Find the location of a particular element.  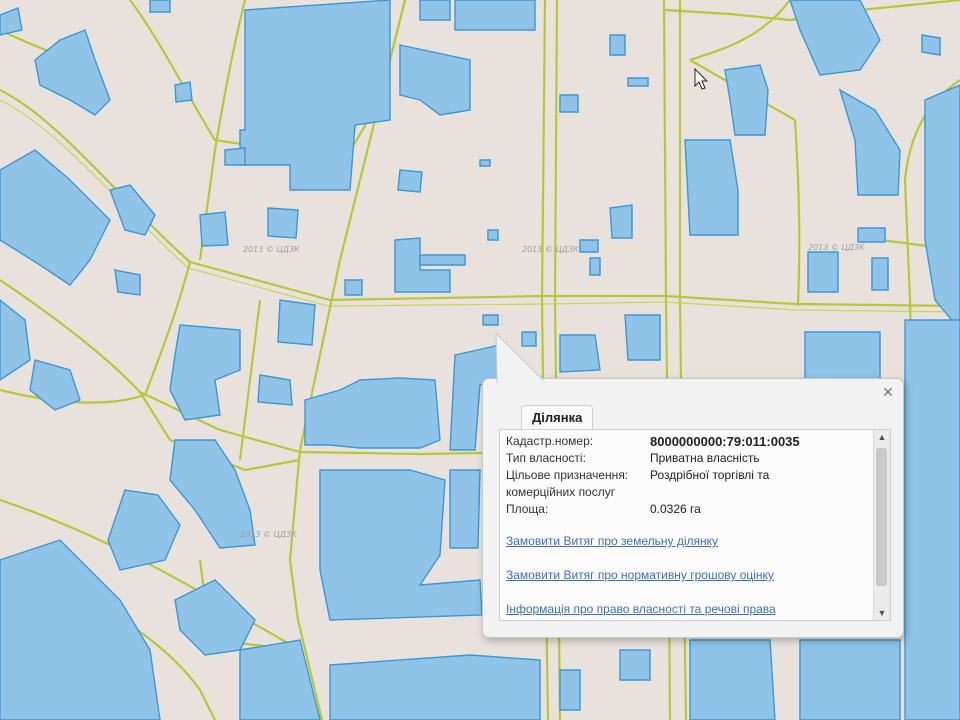

tab-parcel: Ділянка is located at coordinates (557, 417).